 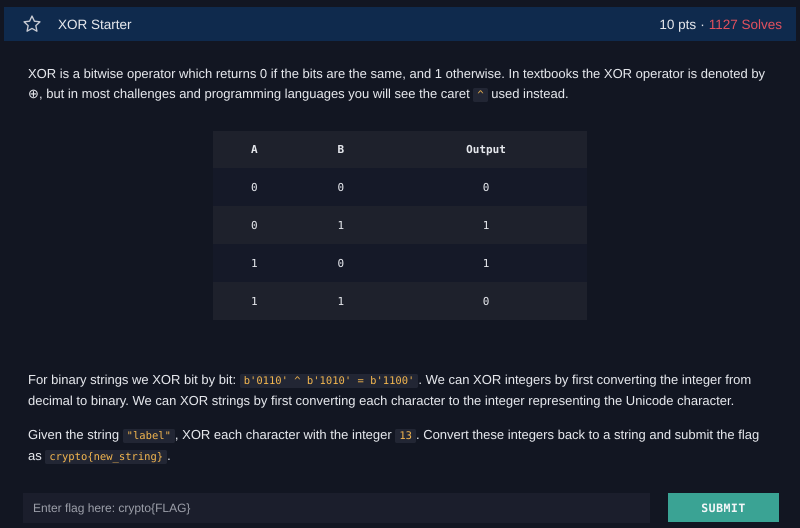 What do you see at coordinates (32, 24) in the screenshot?
I see `star-icon` at bounding box center [32, 24].